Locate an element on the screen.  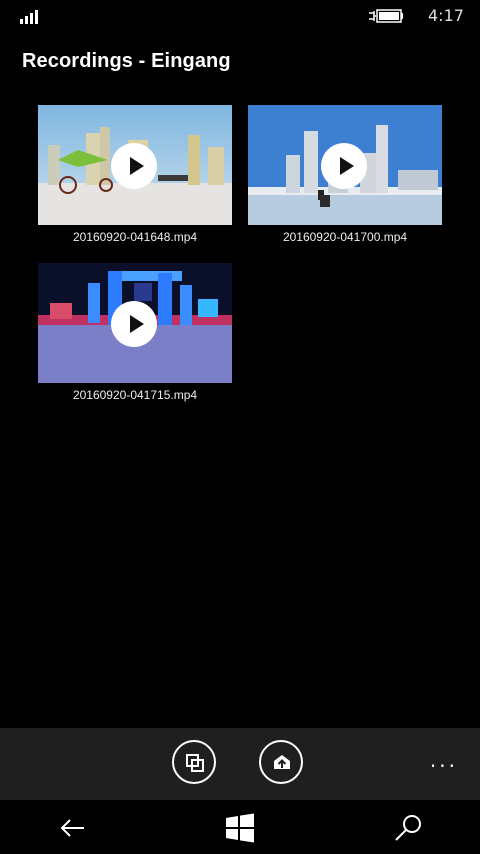
upload-icon is located at coordinates (282, 762).